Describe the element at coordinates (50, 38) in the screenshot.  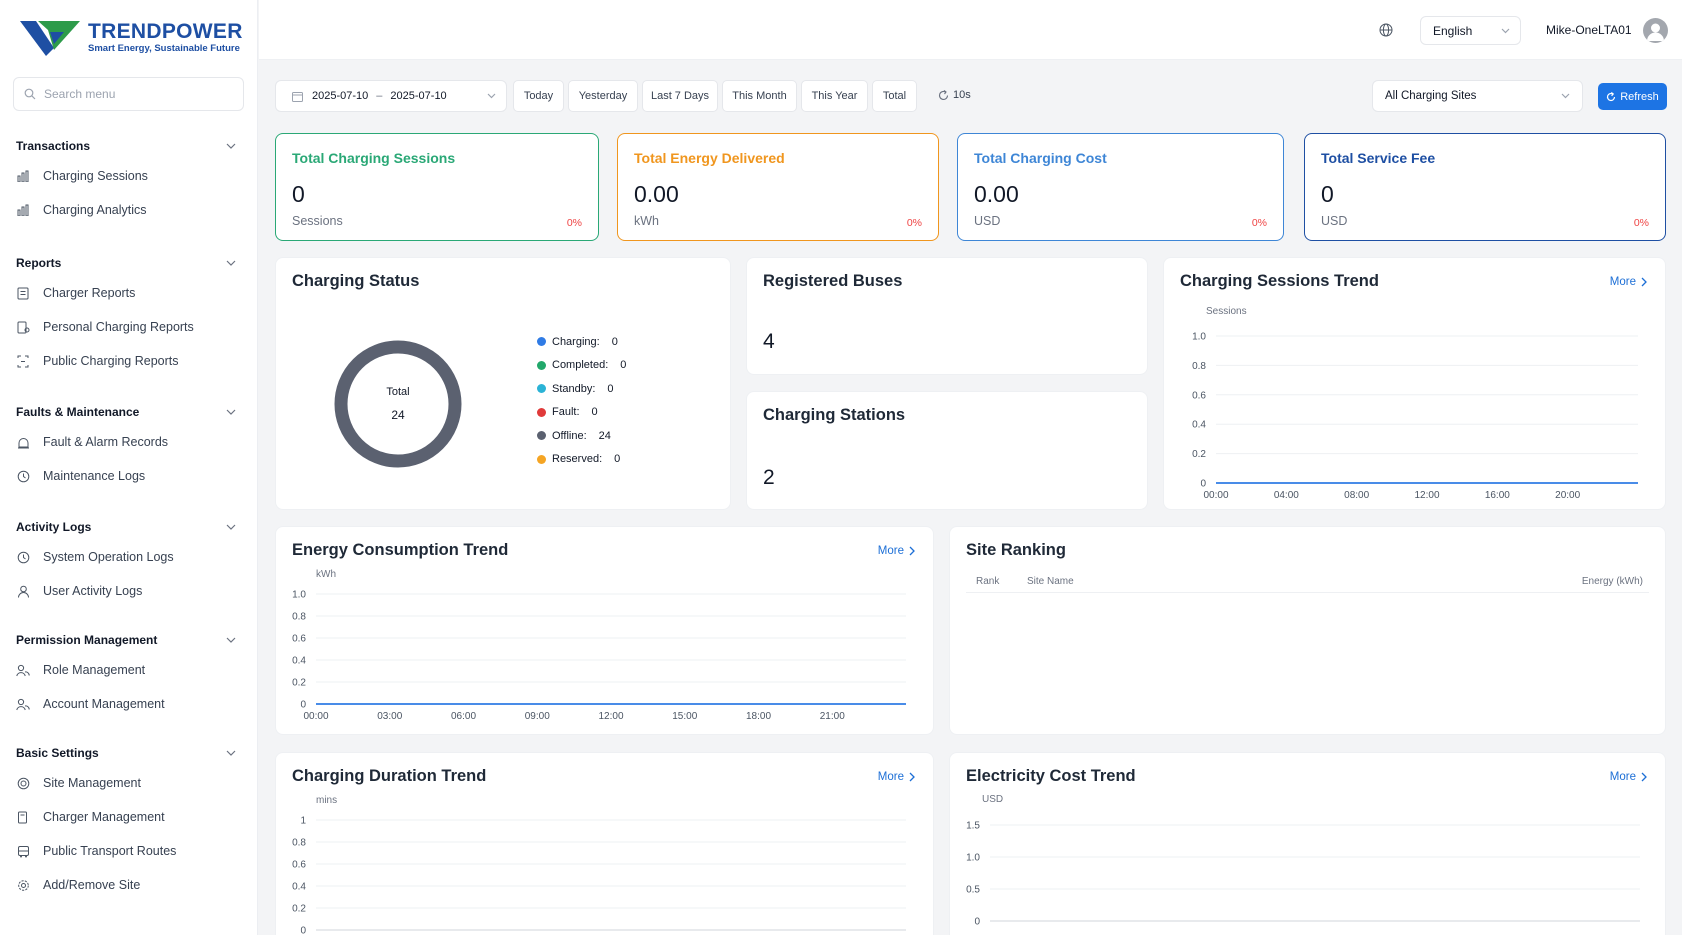
I see `logo-mark-icon` at that location.